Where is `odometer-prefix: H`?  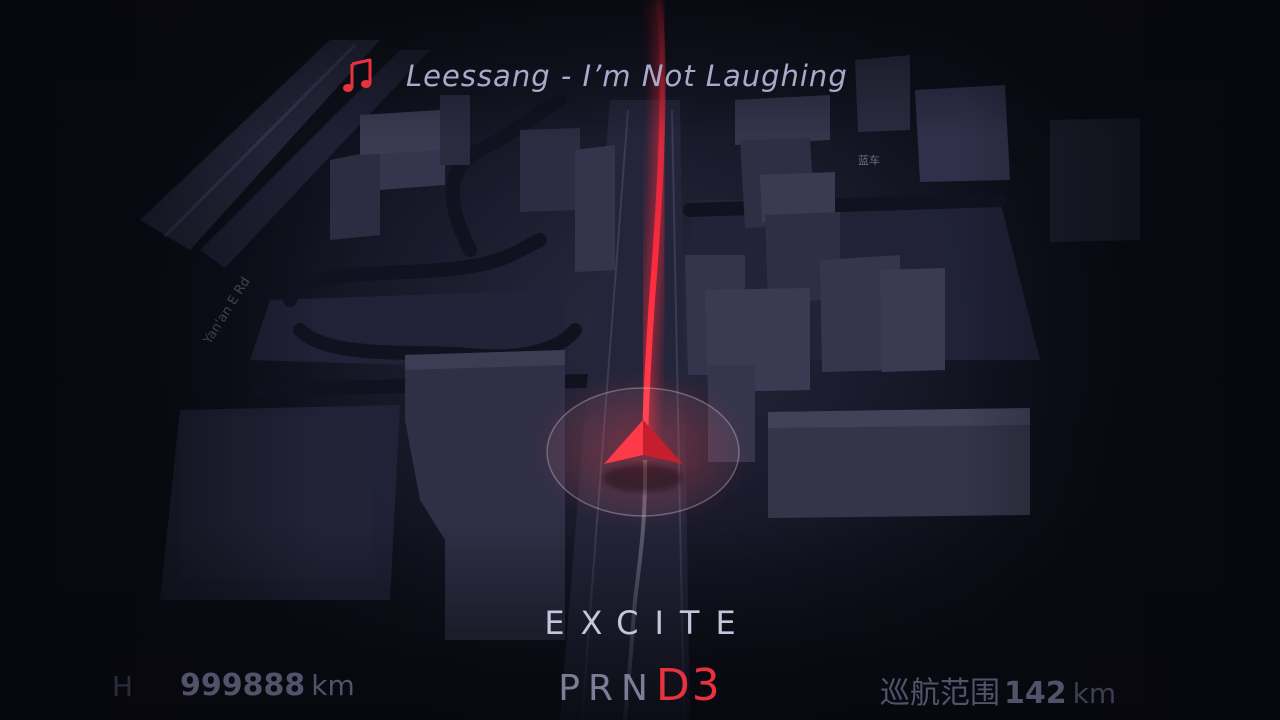 odometer-prefix: H is located at coordinates (123, 686).